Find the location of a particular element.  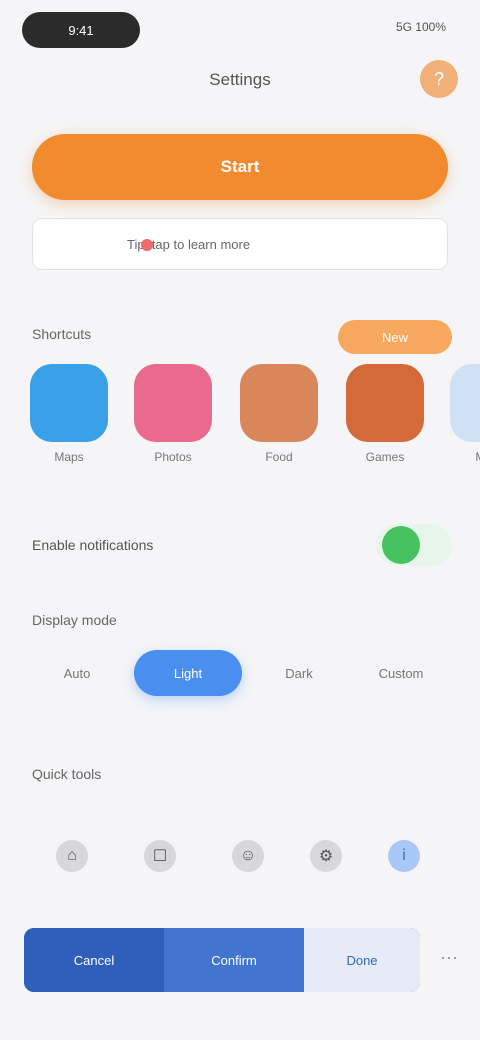

toggle-knob is located at coordinates (401, 545).